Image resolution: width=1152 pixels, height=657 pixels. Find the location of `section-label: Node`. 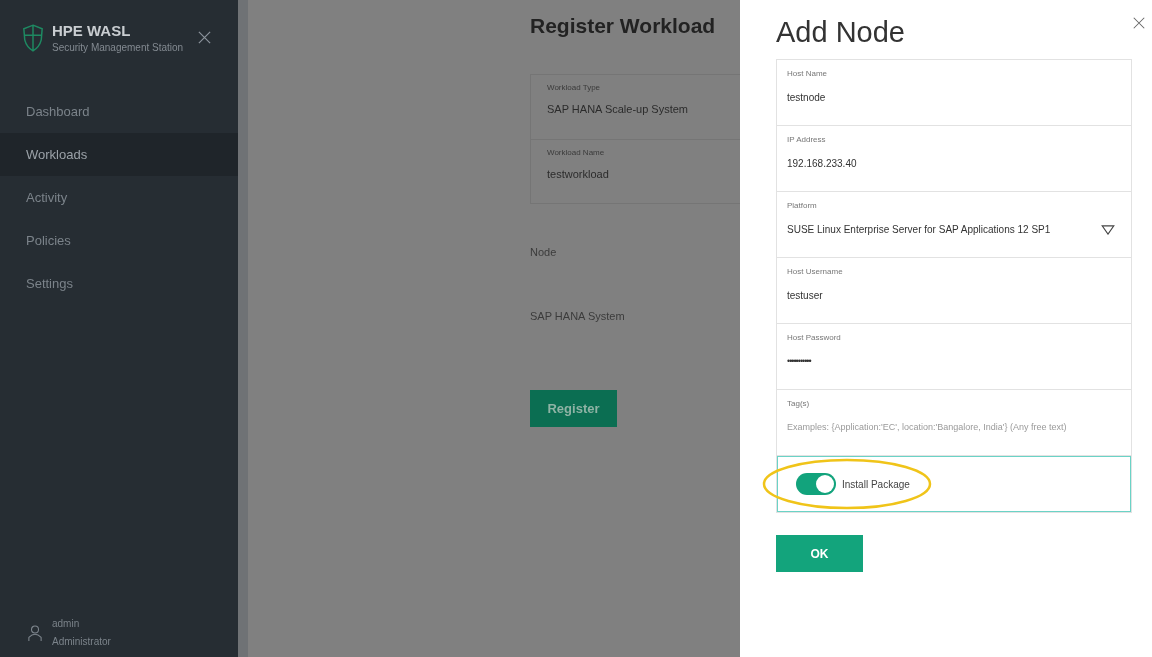

section-label: Node is located at coordinates (544, 252).